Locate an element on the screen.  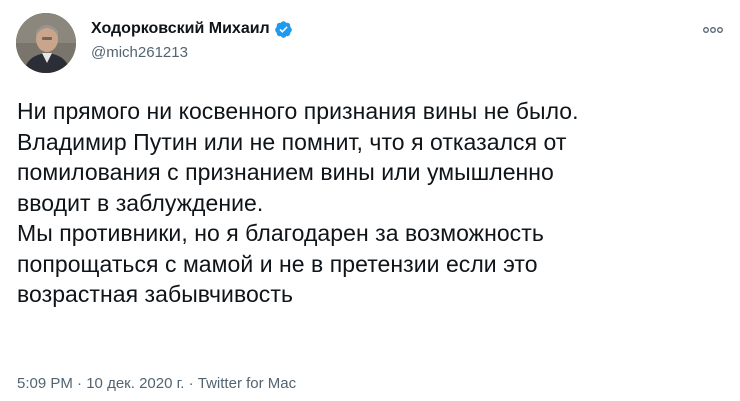
tweet-text-line: возрастная забывчивость is located at coordinates (155, 294).